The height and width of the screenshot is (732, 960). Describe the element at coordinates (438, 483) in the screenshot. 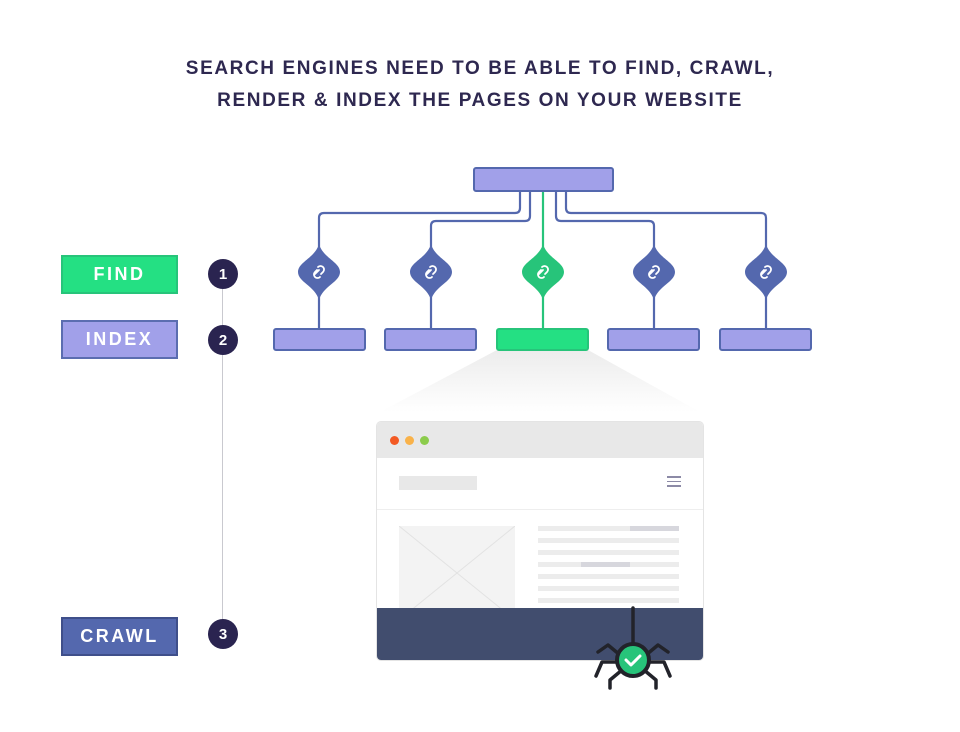

I see `logo-placeholder` at that location.